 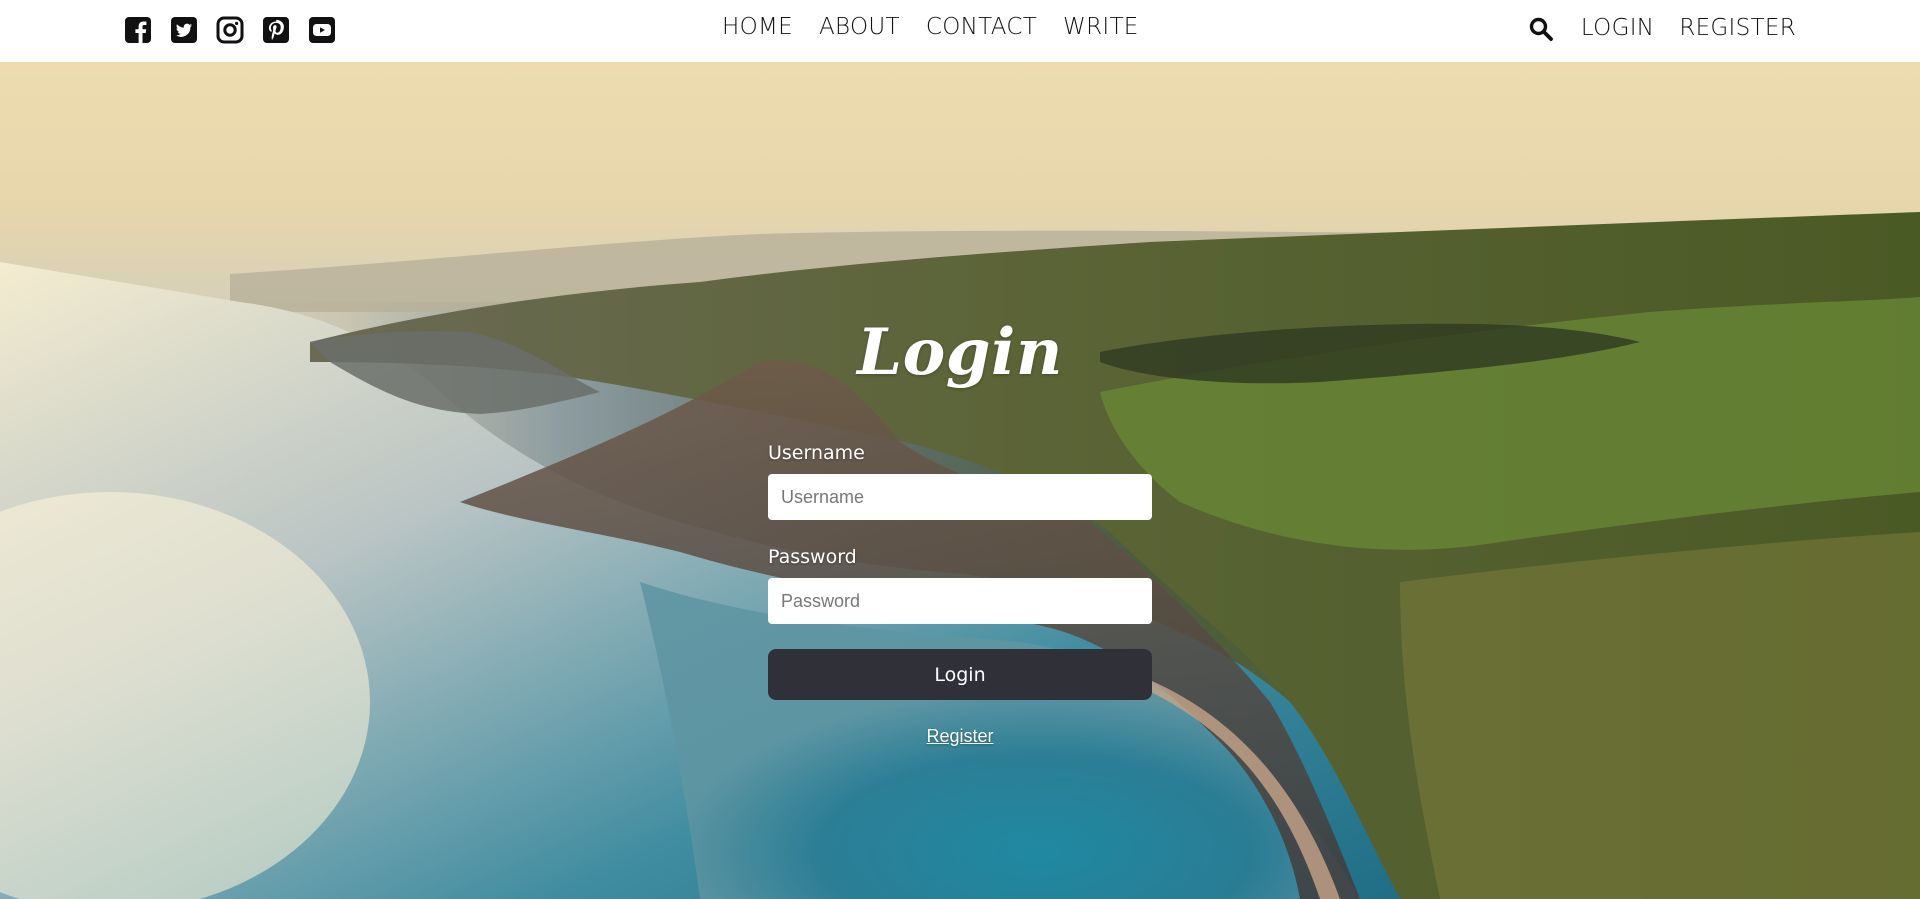 What do you see at coordinates (757, 27) in the screenshot?
I see `nav-home: HOME` at bounding box center [757, 27].